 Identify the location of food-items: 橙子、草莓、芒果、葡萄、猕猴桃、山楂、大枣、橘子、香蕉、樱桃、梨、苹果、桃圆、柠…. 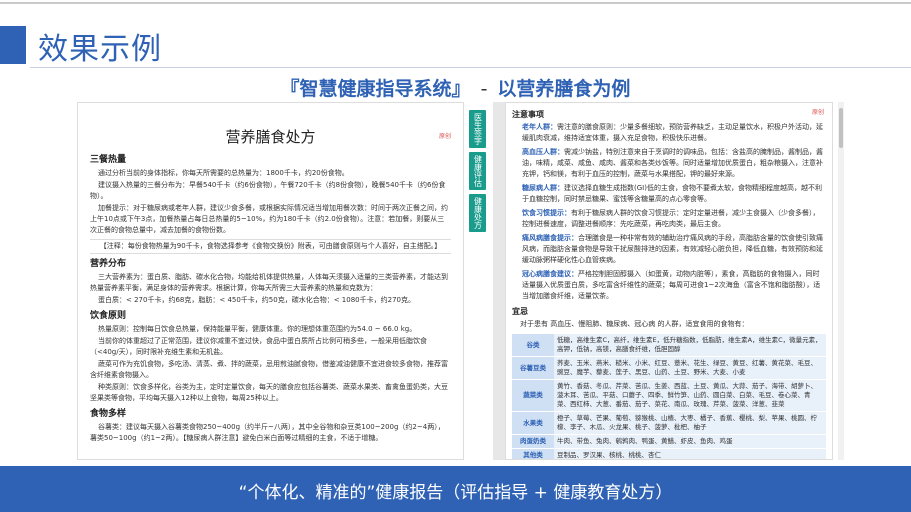
(690, 423).